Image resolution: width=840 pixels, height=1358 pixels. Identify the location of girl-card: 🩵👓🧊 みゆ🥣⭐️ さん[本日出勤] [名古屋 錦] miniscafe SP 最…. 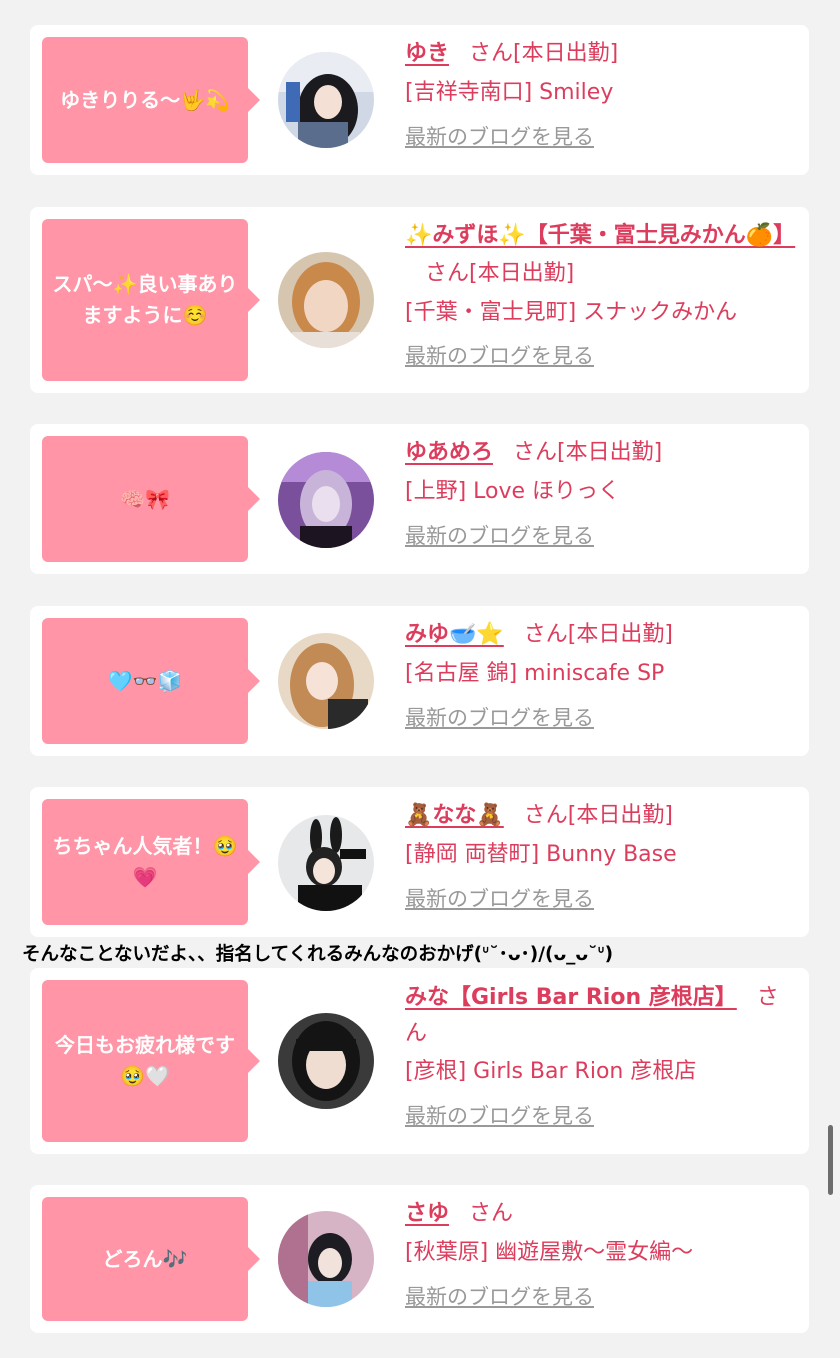
(419, 681).